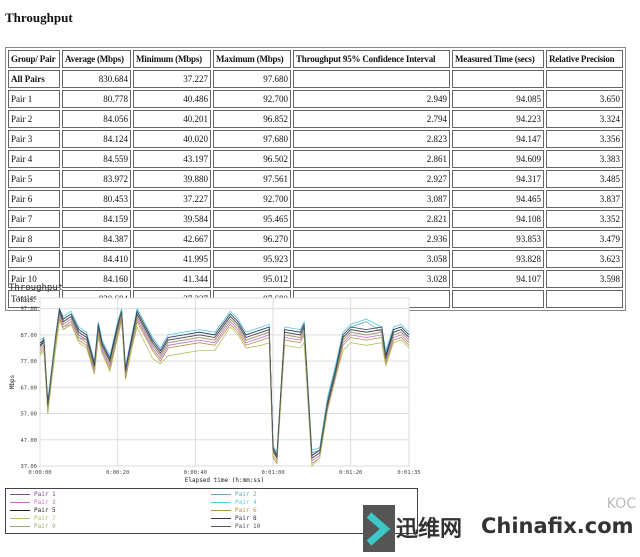  I want to click on y-tick-label: 101.05, so click(27, 299).